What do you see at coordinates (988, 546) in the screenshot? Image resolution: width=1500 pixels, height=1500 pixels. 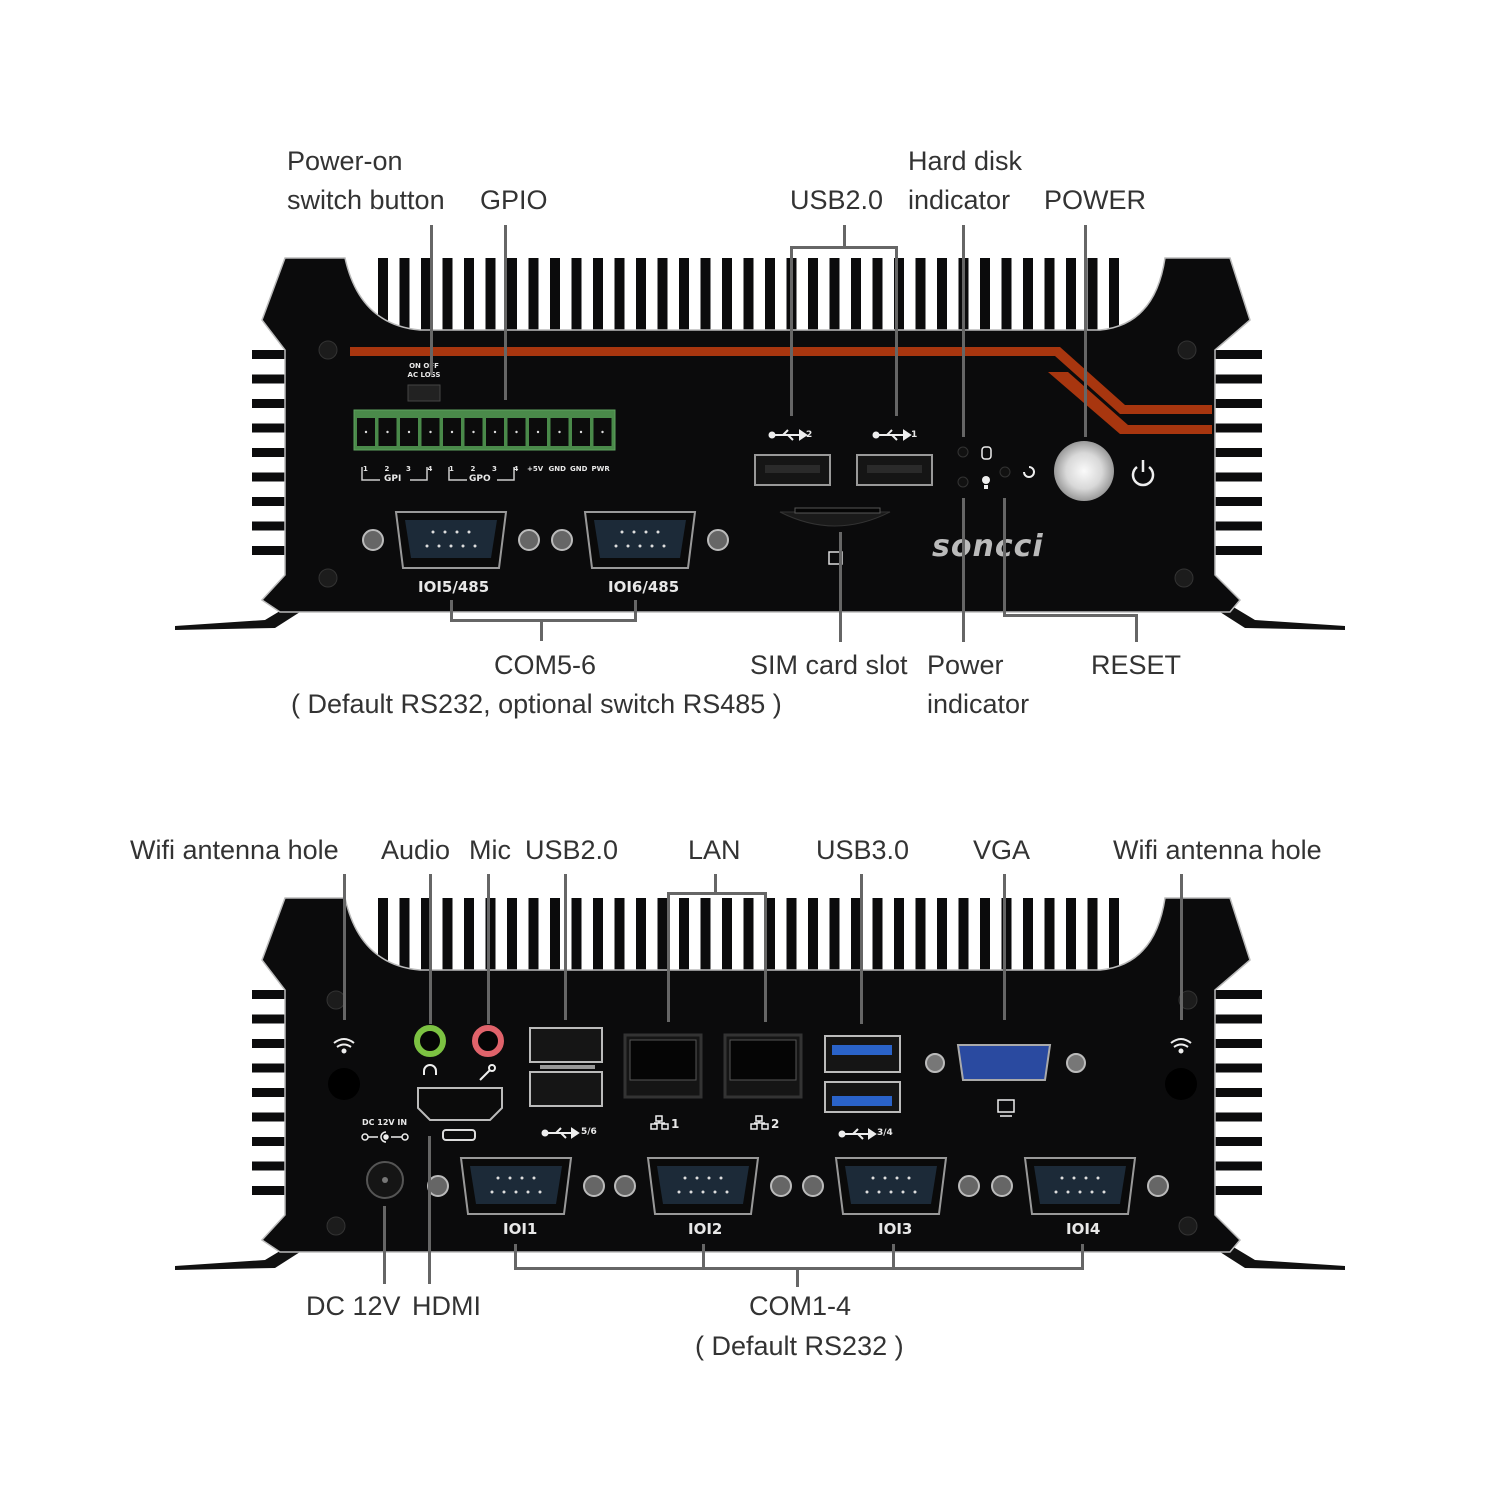 I see `brand-logo: soncci` at bounding box center [988, 546].